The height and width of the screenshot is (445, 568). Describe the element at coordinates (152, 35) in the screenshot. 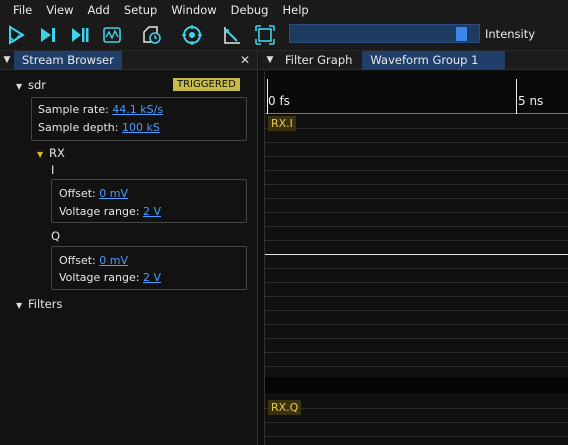

I see `history-icon` at that location.